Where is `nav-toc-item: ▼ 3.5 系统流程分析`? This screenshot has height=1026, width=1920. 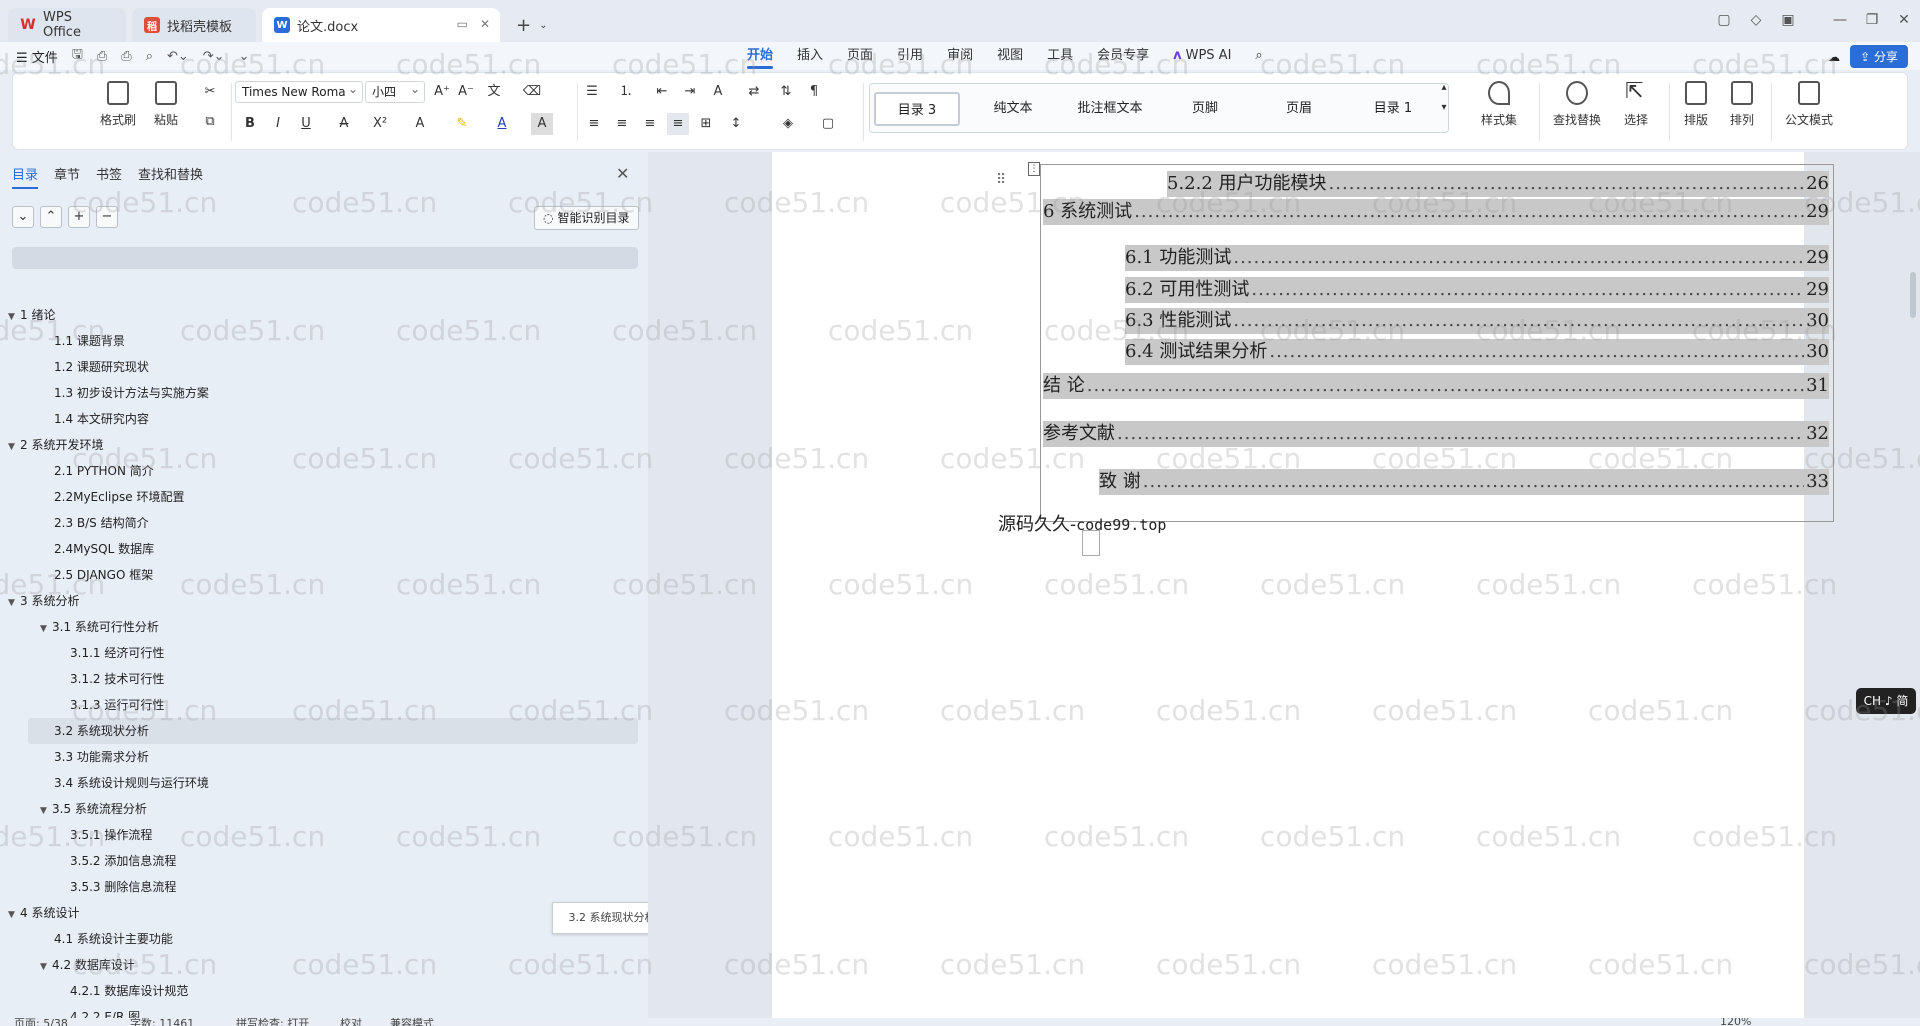
nav-toc-item: ▼ 3.5 系统流程分析 is located at coordinates (320, 809).